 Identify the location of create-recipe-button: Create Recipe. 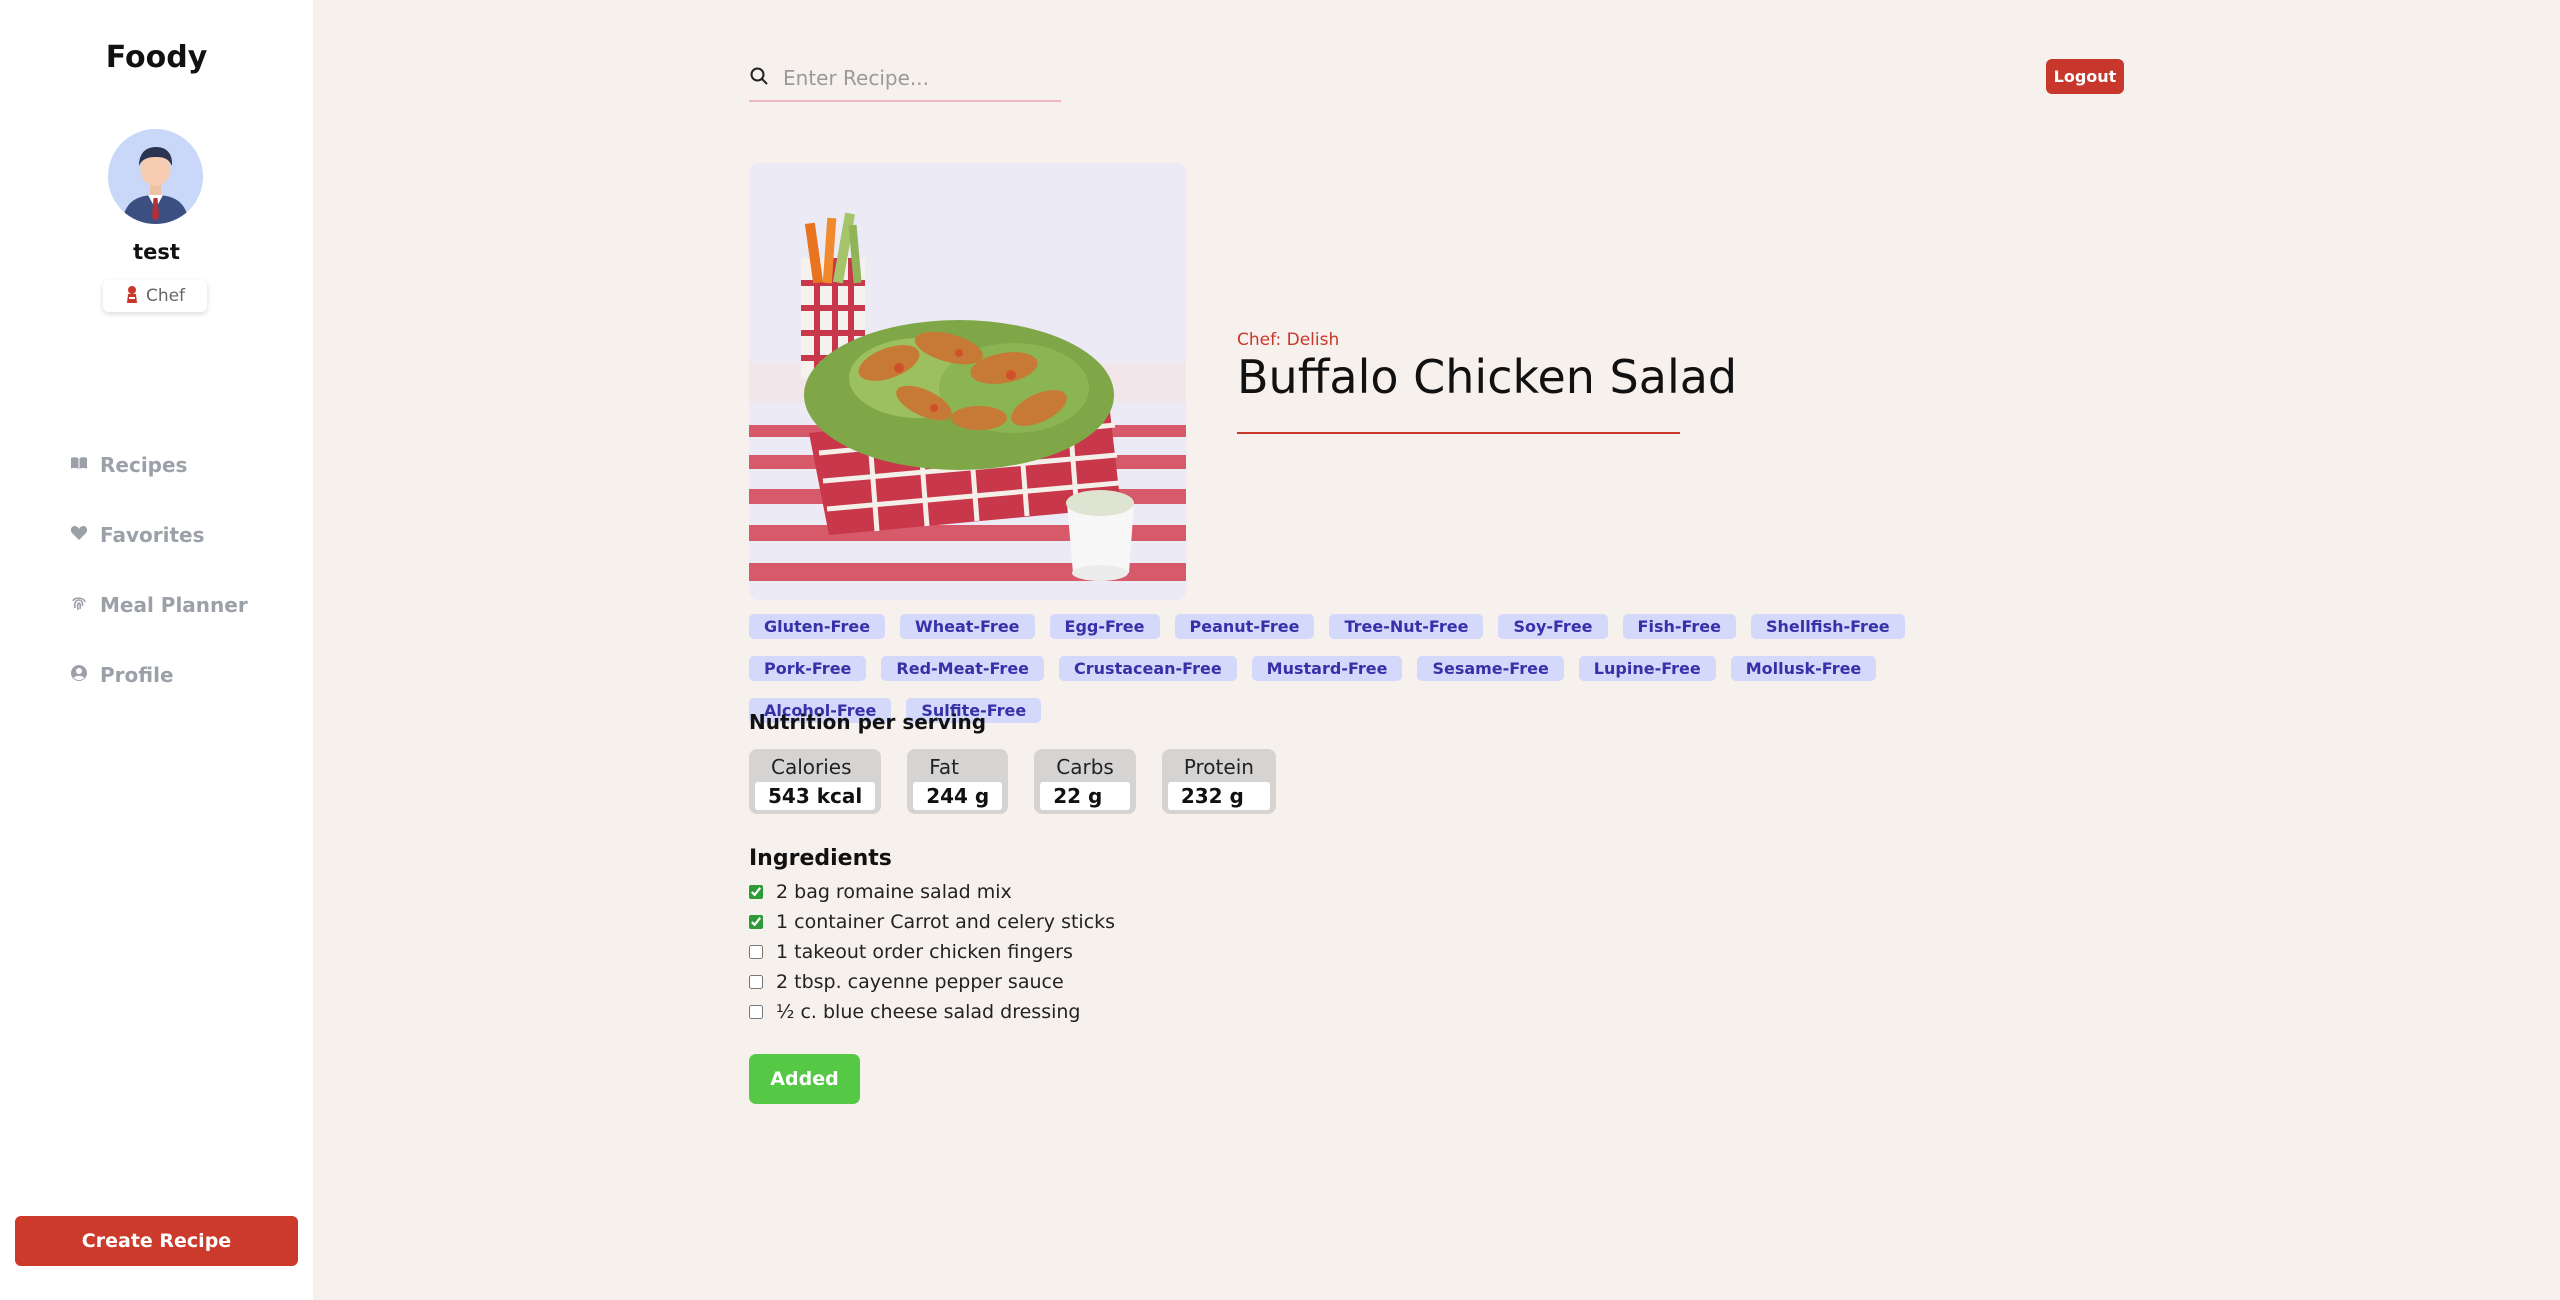
(156, 1241).